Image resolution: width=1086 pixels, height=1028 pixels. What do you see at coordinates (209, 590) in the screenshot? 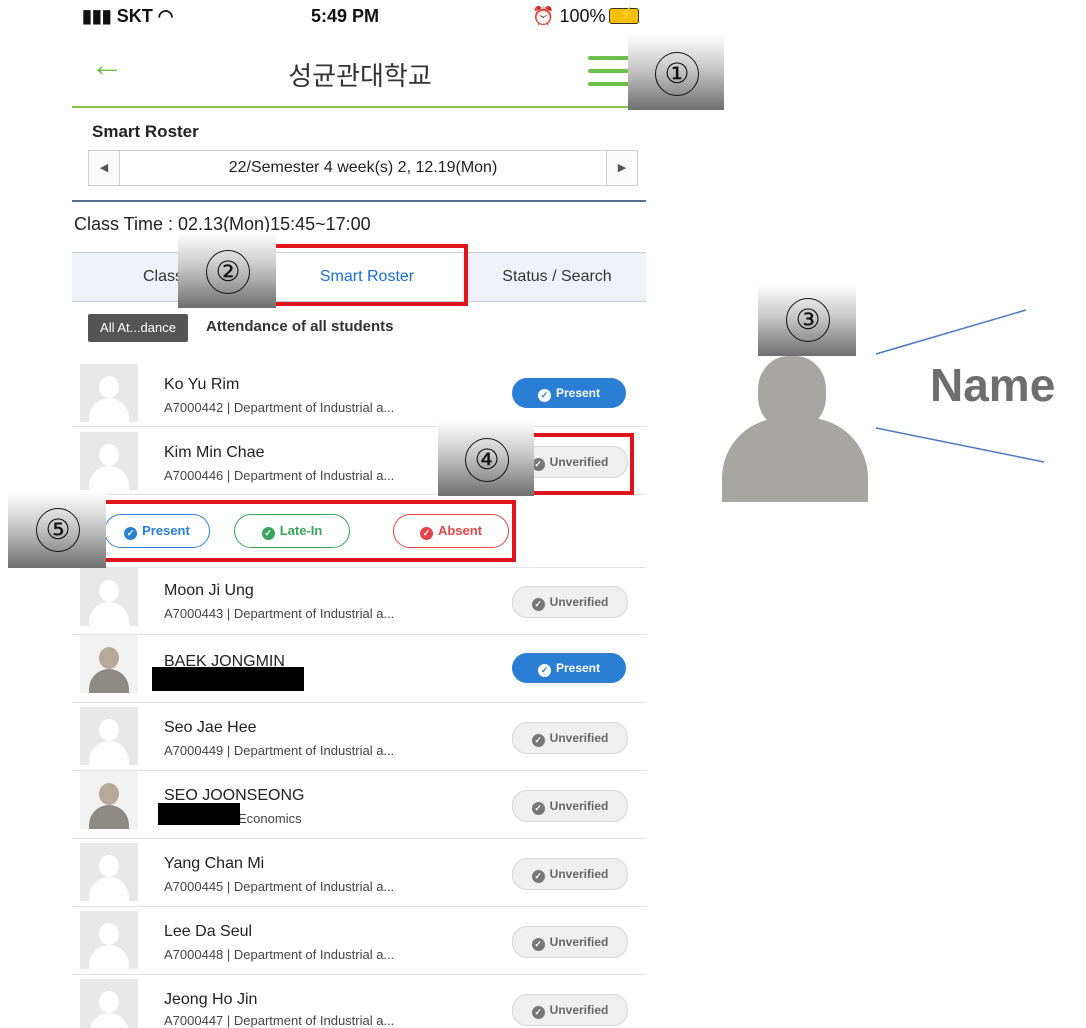
I see `student-name: Moon Ji Ung` at bounding box center [209, 590].